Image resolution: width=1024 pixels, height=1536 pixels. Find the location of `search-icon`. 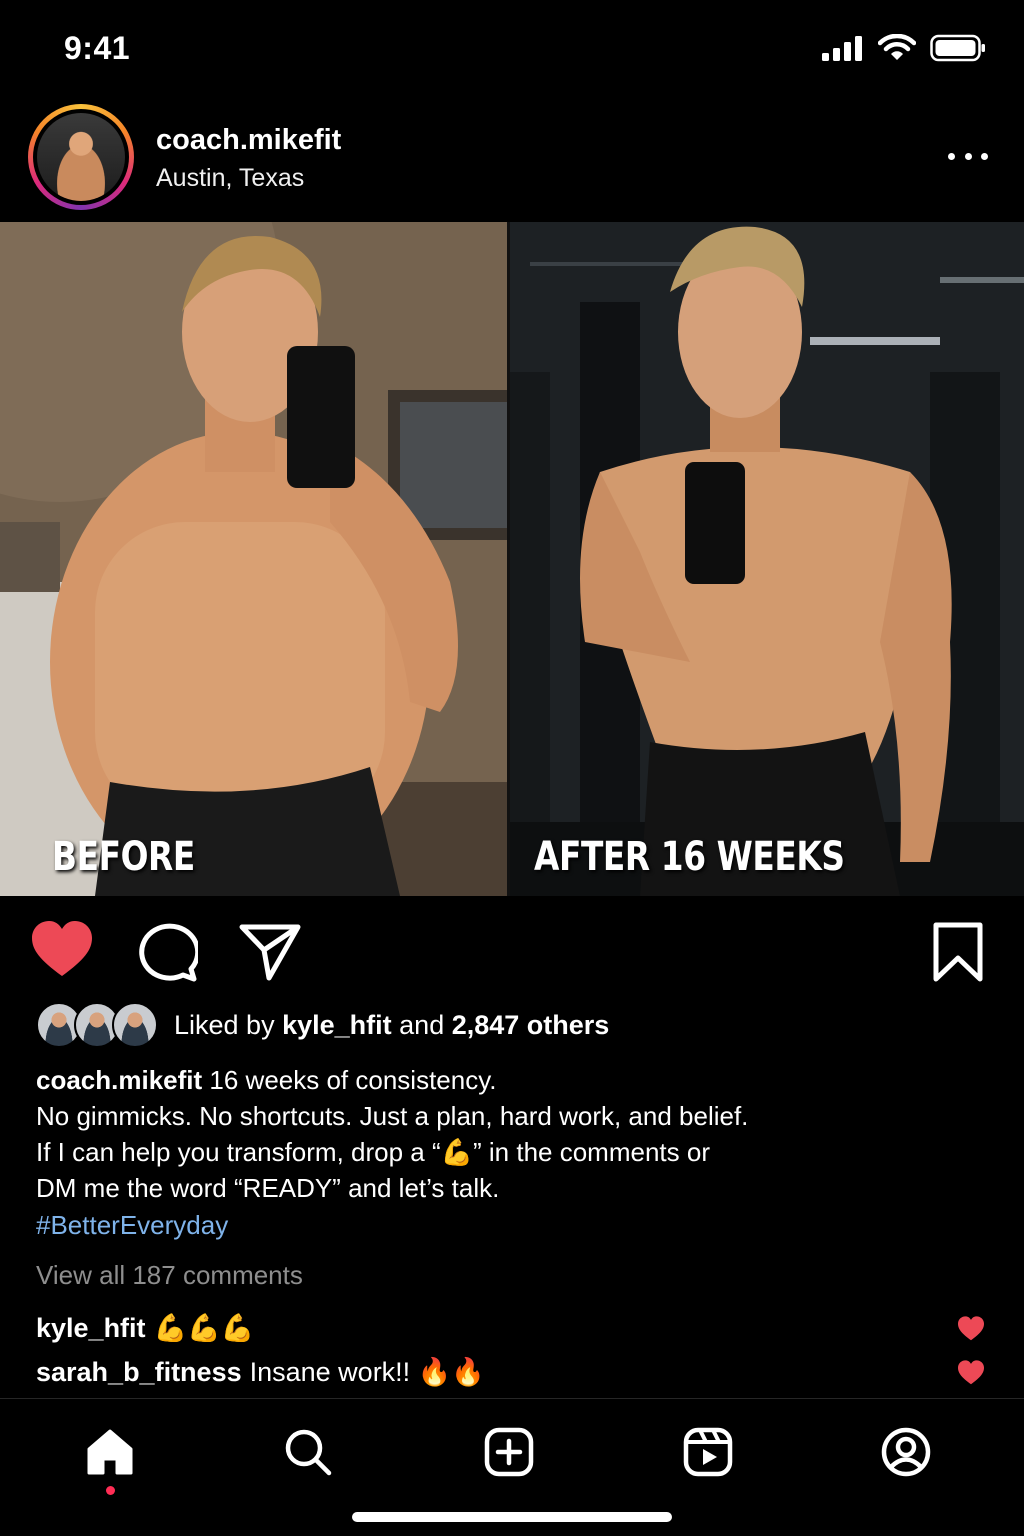

search-icon is located at coordinates (308, 1452).